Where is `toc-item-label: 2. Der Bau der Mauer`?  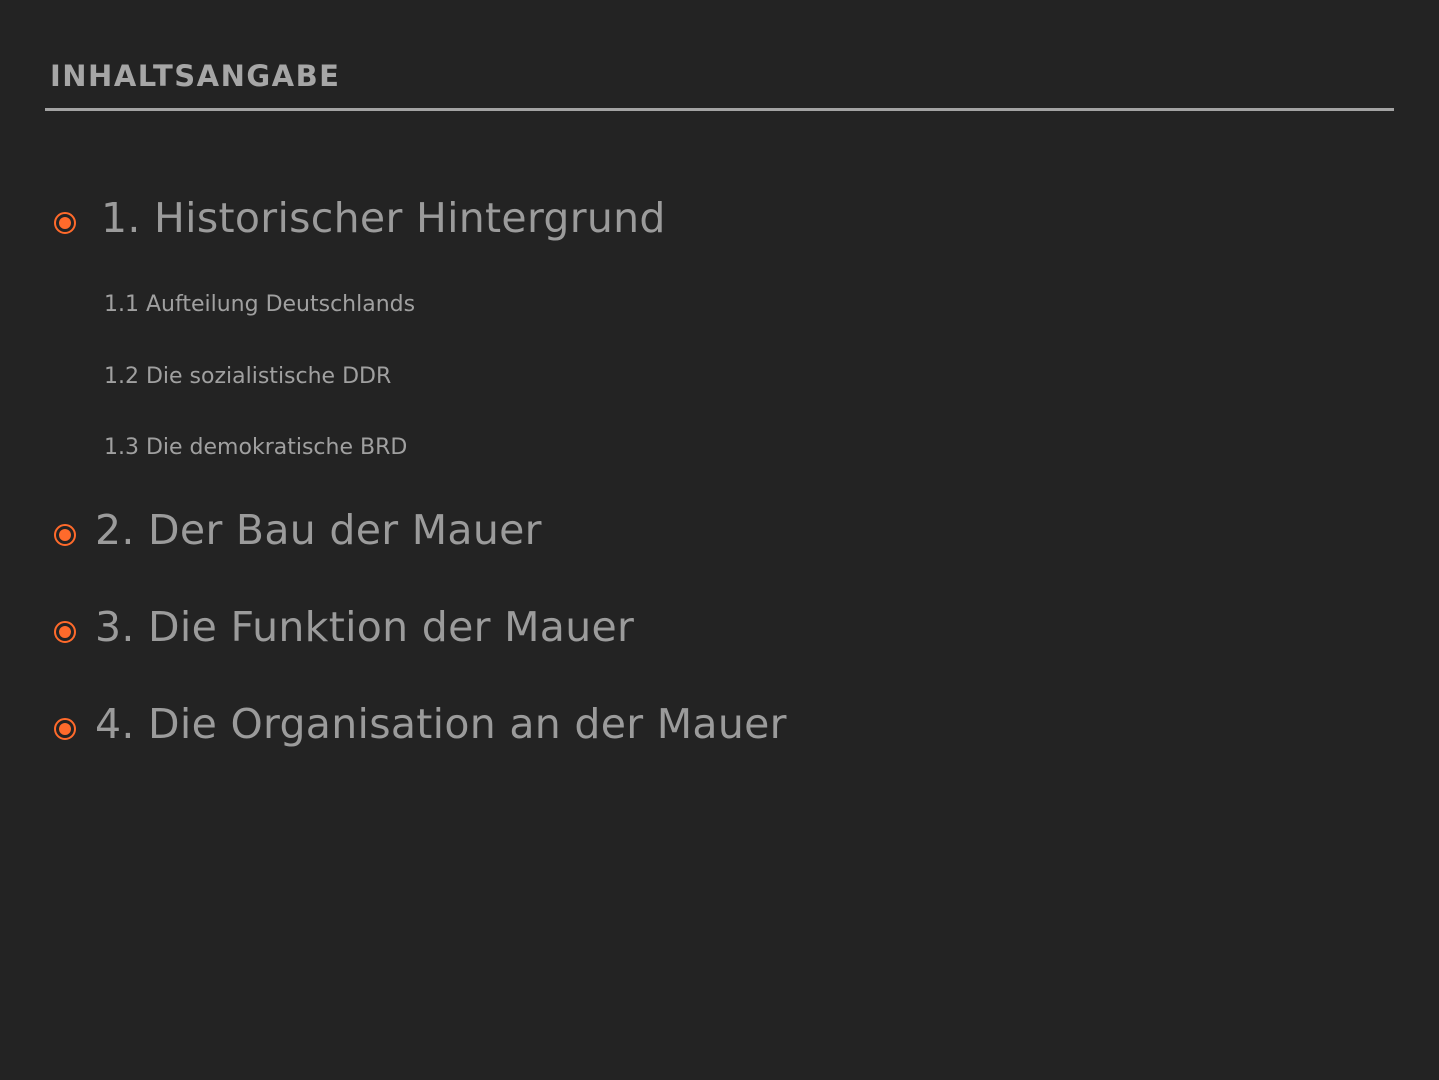
toc-item-label: 2. Der Bau der Mauer is located at coordinates (318, 530).